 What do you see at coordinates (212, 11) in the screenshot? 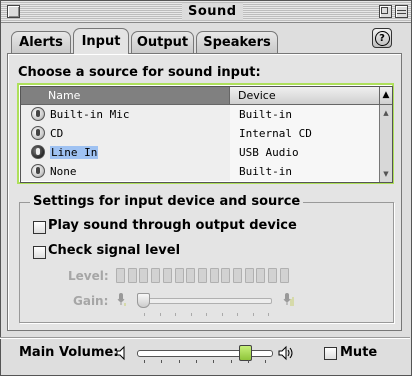
I see `window-title: Sound` at bounding box center [212, 11].